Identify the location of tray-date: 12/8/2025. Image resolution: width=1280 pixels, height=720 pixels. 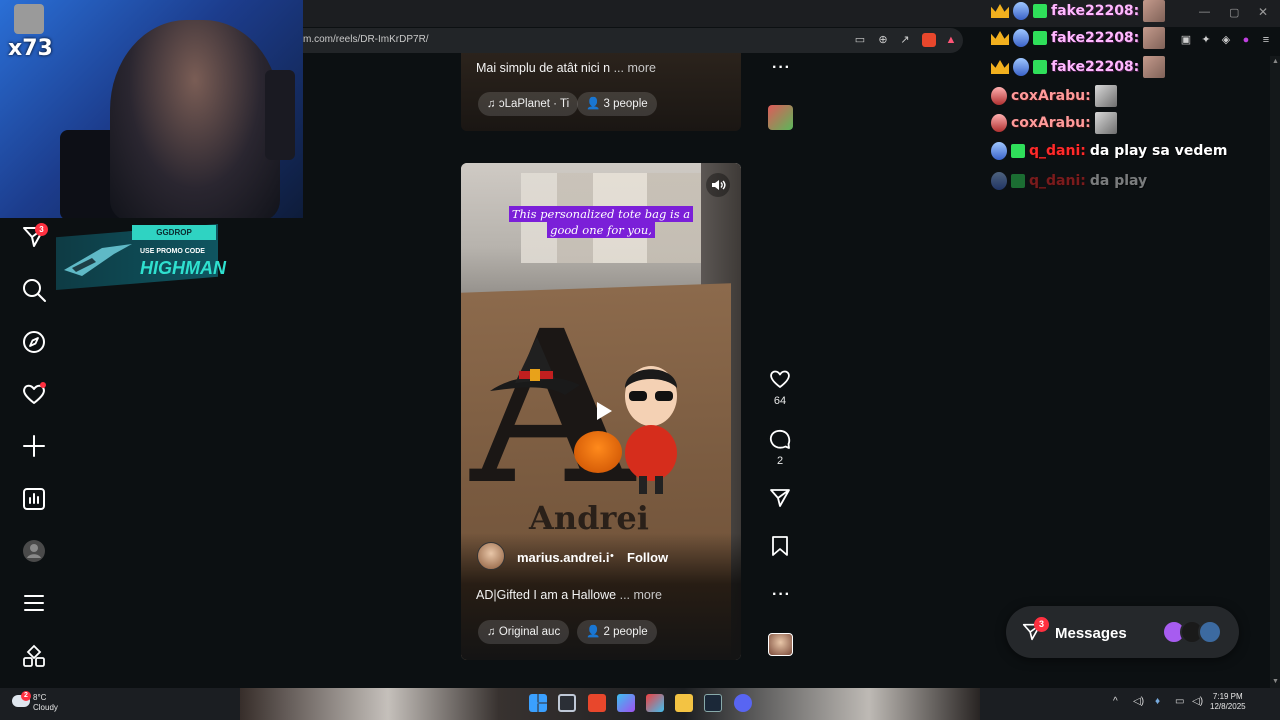
(1228, 706).